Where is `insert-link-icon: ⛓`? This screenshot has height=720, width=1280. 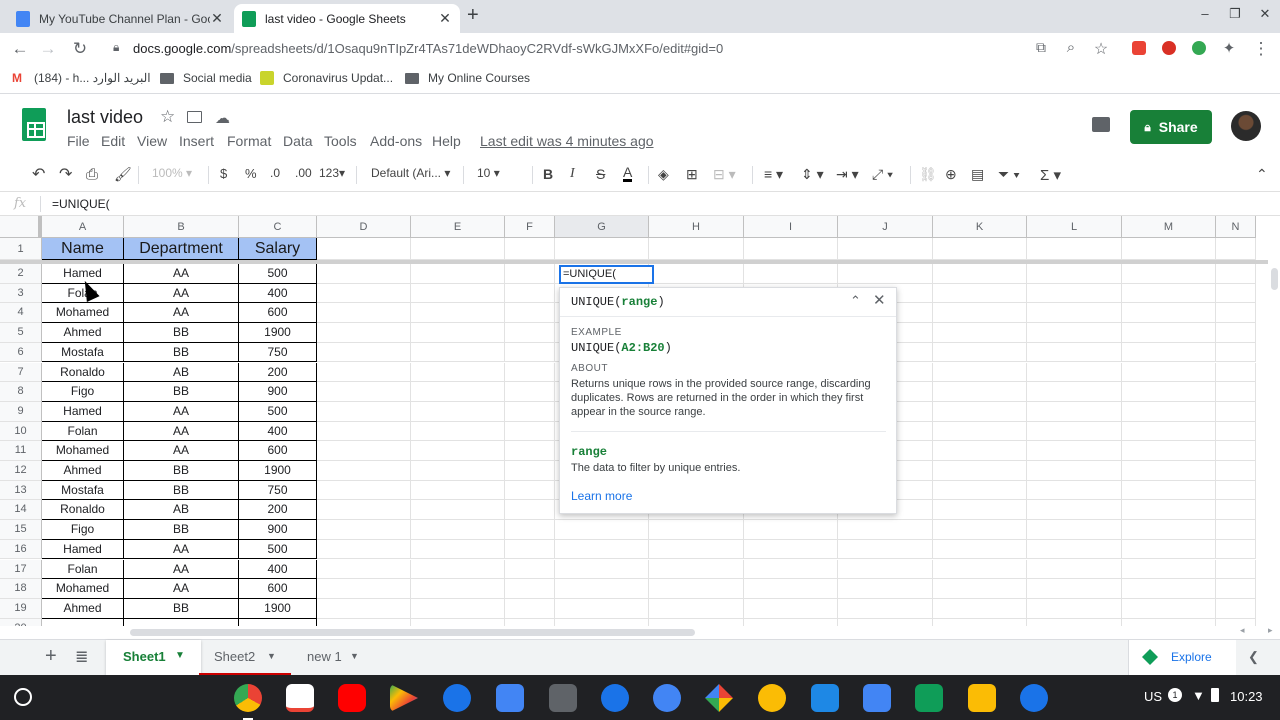 insert-link-icon: ⛓ is located at coordinates (928, 174).